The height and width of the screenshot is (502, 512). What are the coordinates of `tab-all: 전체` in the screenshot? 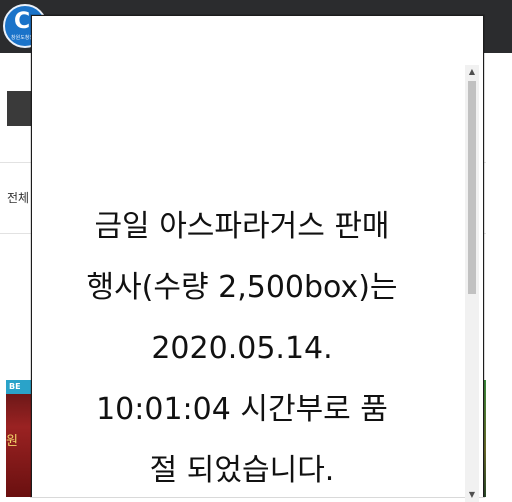 It's located at (18, 197).